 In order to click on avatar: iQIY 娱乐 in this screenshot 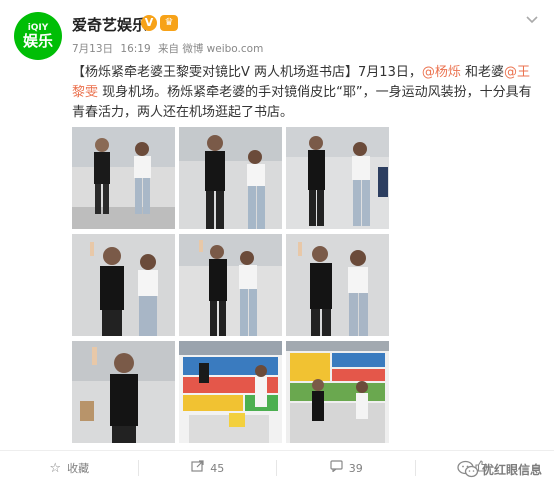, I will do `click(38, 36)`.